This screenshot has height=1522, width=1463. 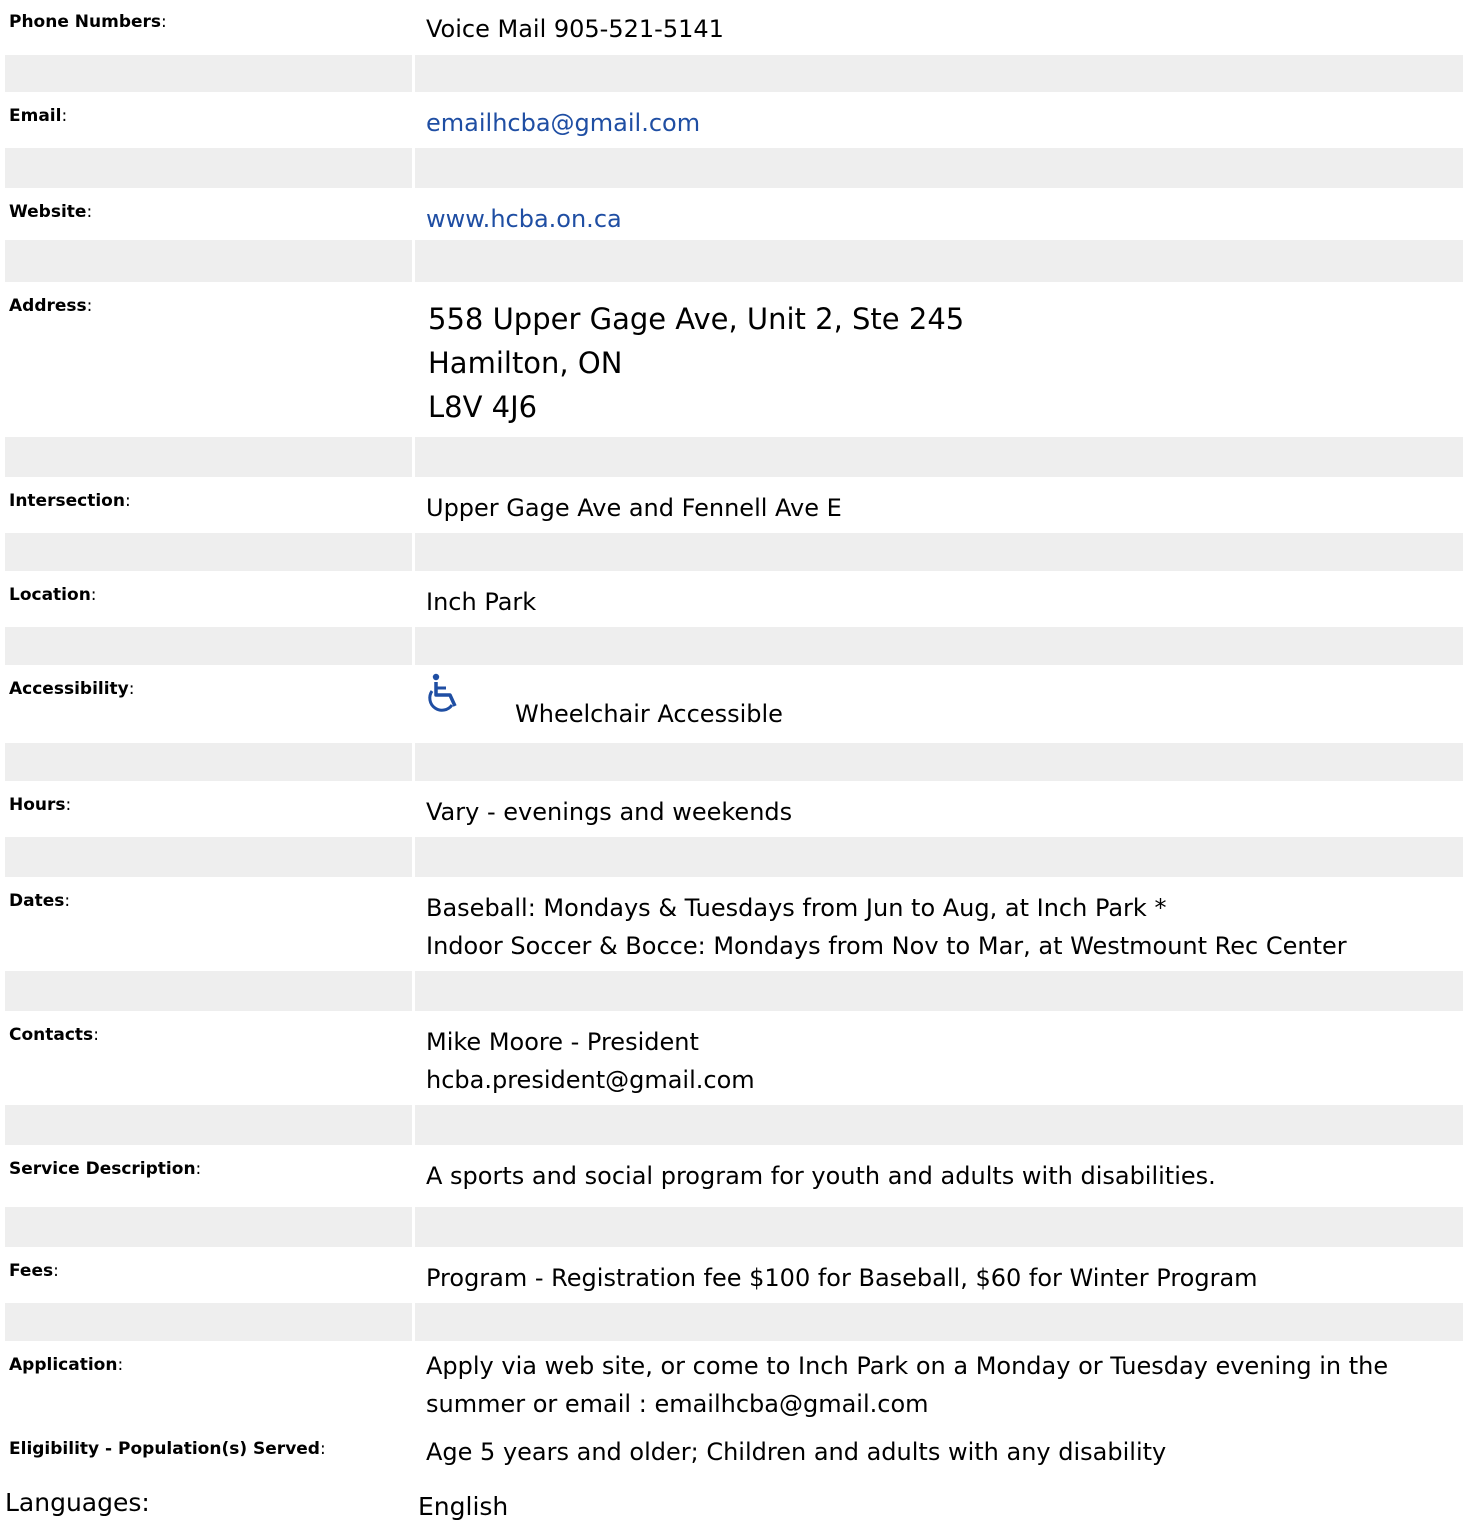 I want to click on label-address: Address:, so click(x=208, y=359).